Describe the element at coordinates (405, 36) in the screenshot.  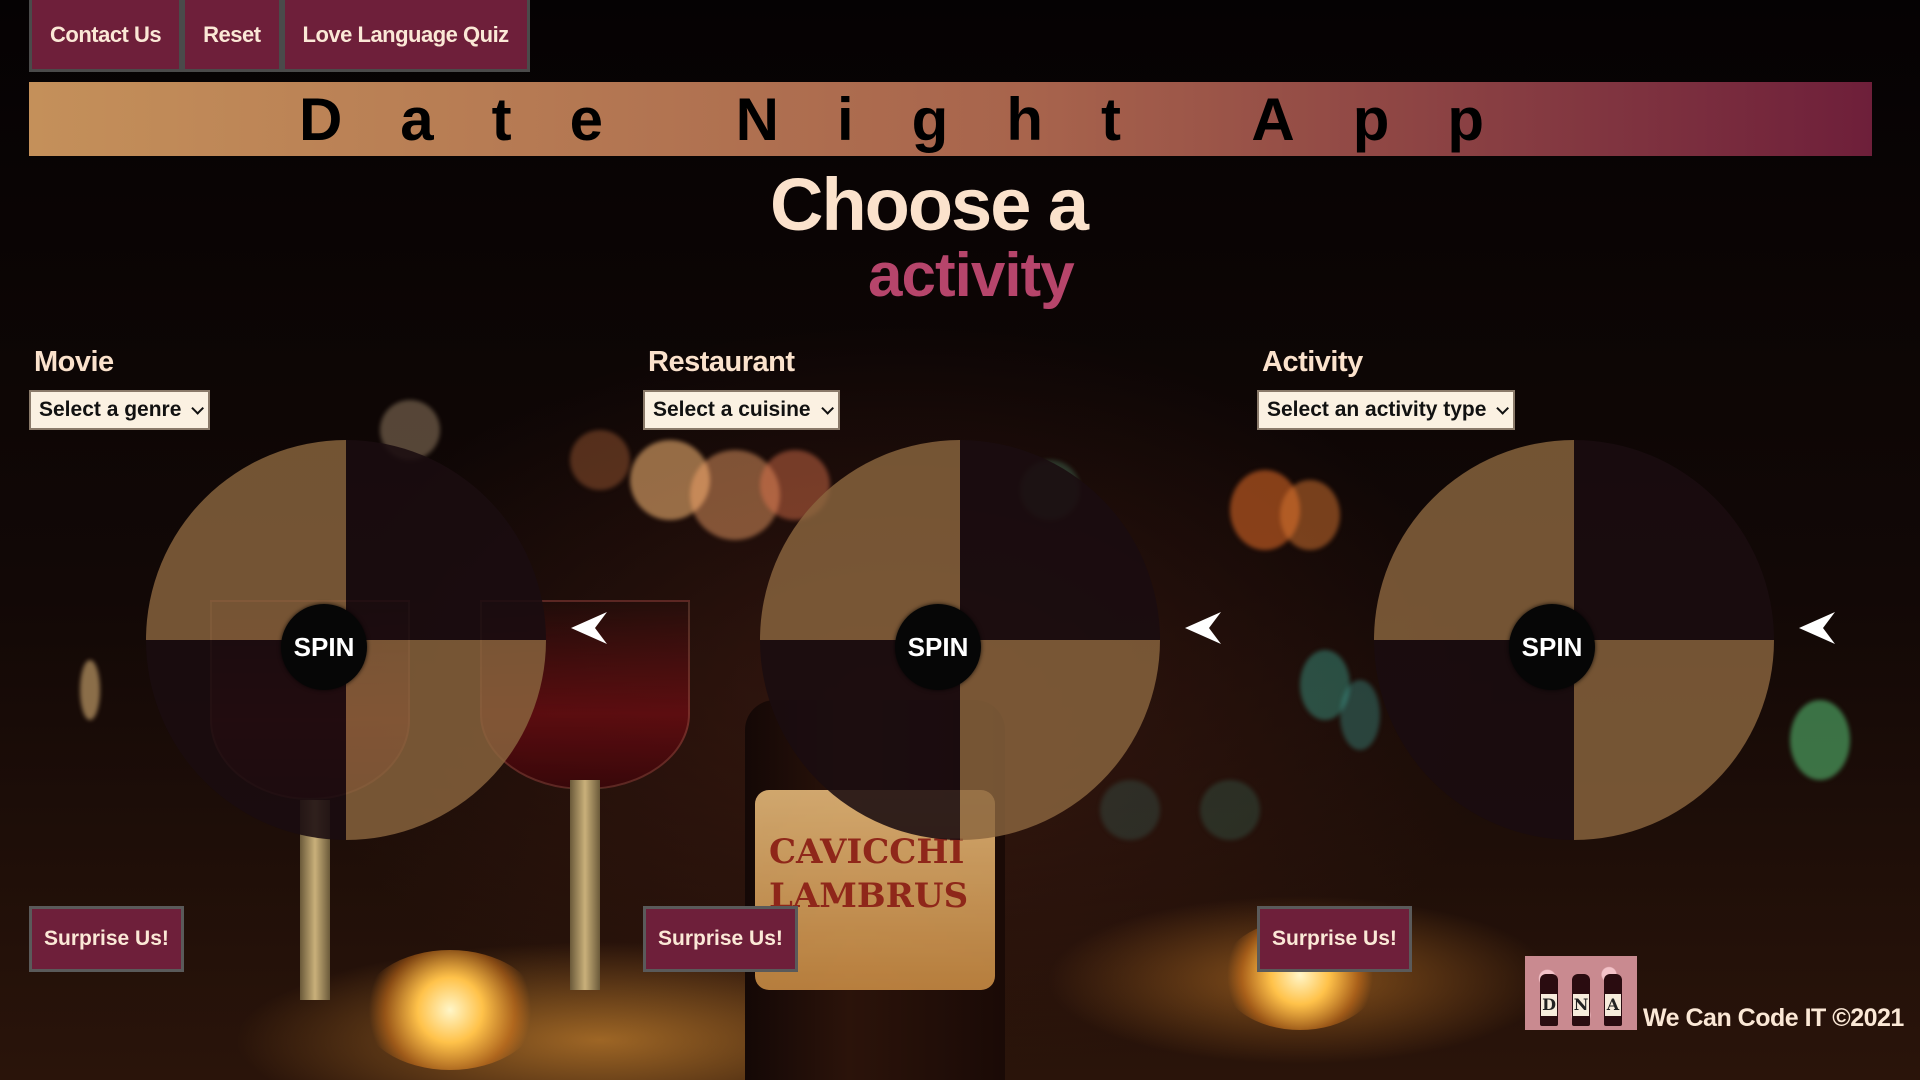
I see `love-language-quiz-button: Love Language Quiz` at that location.